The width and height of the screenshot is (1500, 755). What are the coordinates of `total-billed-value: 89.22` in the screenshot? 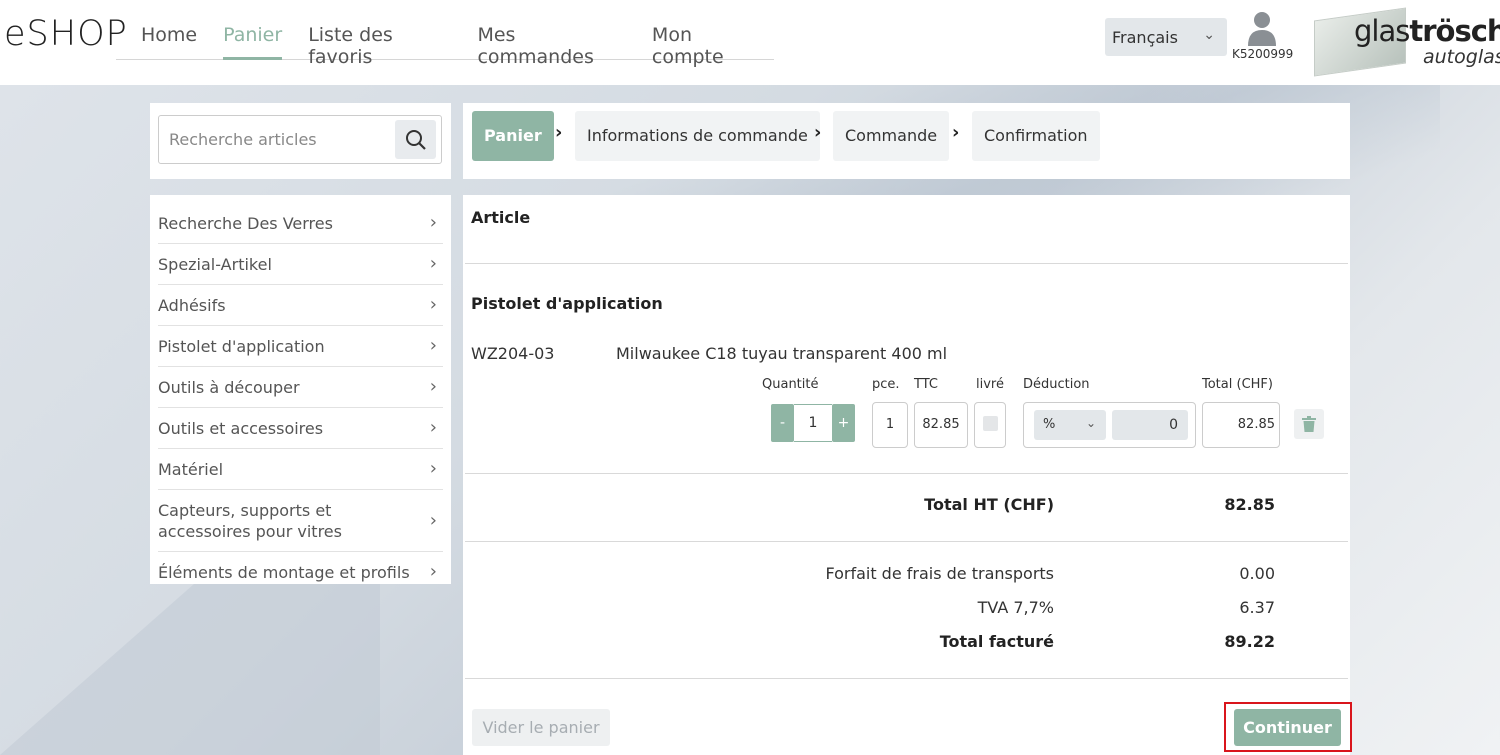 It's located at (1249, 641).